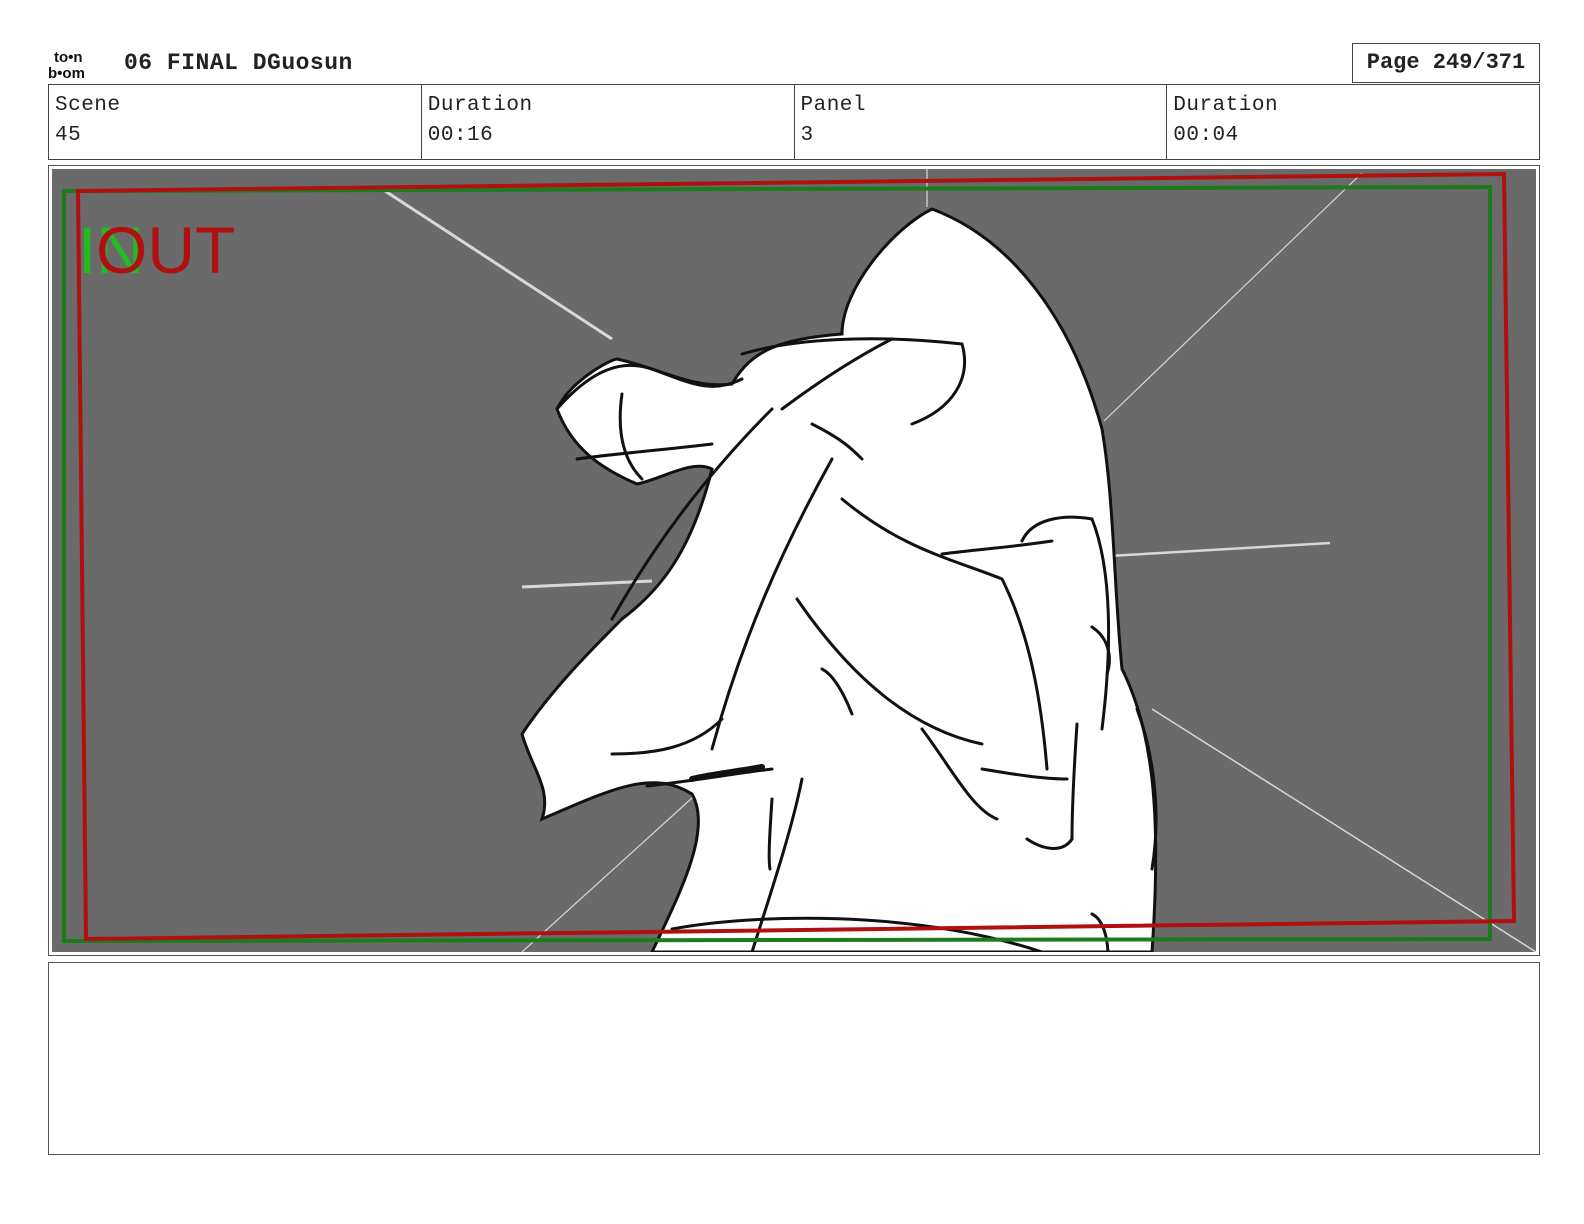 Image resolution: width=1584 pixels, height=1224 pixels. I want to click on scene-cell: Scene 45, so click(235, 122).